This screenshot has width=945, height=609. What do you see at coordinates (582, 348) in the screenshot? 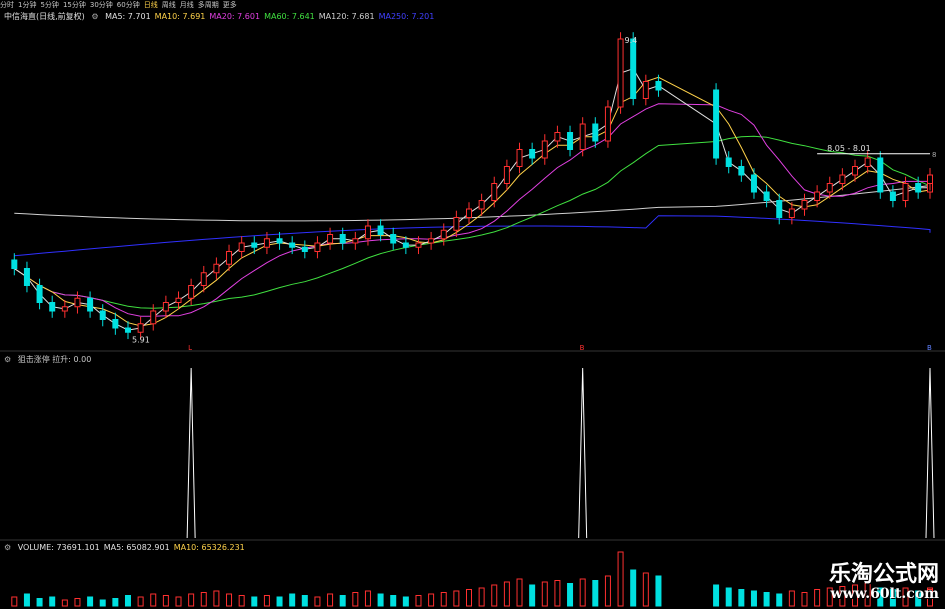
I see `signal-marker: B` at bounding box center [582, 348].